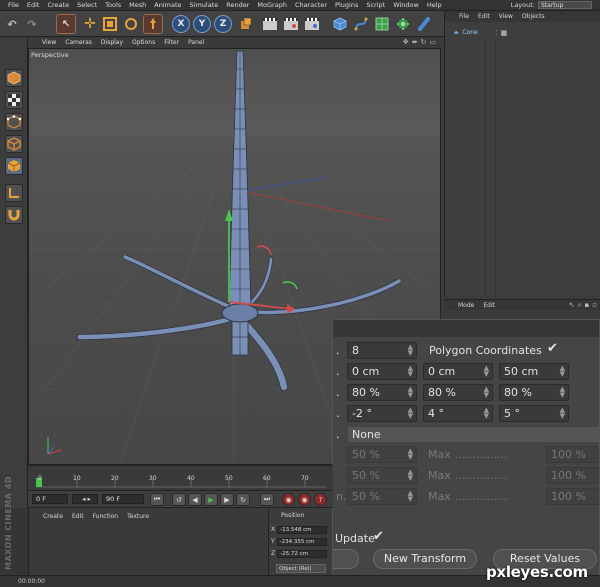 The width and height of the screenshot is (600, 587). I want to click on move-y-field: 0 cm ▲ ▼, so click(458, 371).